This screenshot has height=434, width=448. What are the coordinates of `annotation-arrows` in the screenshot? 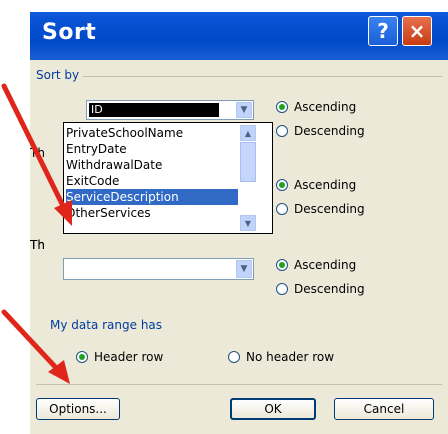 It's located at (36, 233).